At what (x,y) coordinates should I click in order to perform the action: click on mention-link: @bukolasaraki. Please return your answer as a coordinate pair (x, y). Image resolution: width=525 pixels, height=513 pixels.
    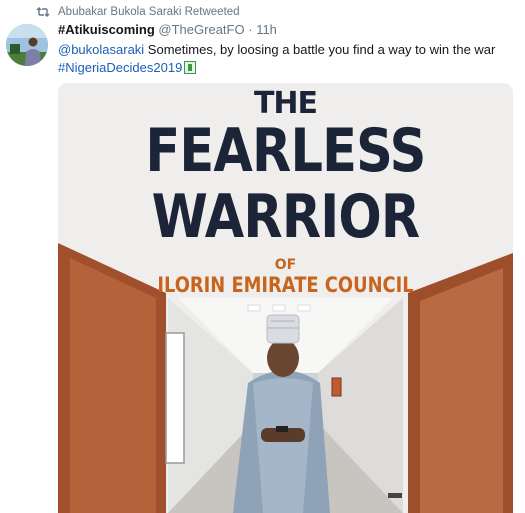
    Looking at the image, I should click on (101, 49).